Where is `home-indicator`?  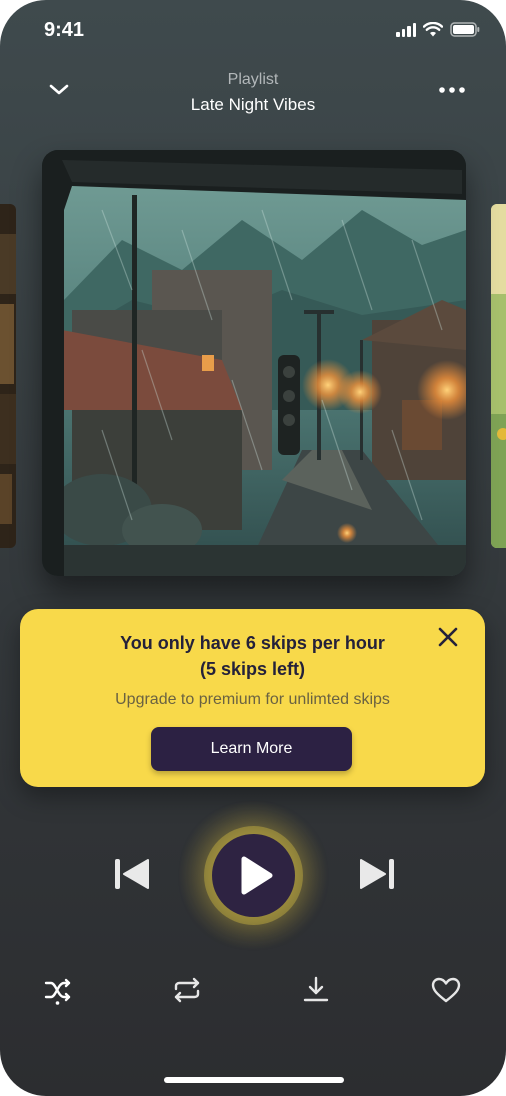
home-indicator is located at coordinates (254, 1080).